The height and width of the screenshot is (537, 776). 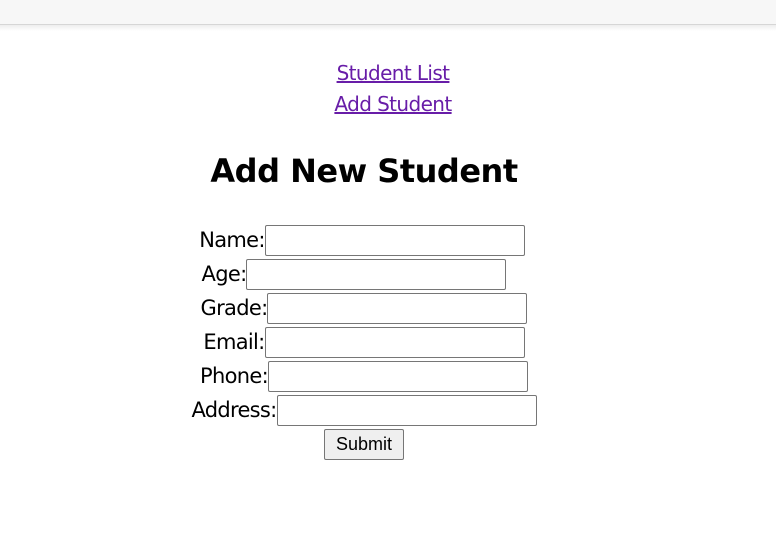 I want to click on browser-top-bar, so click(x=388, y=12).